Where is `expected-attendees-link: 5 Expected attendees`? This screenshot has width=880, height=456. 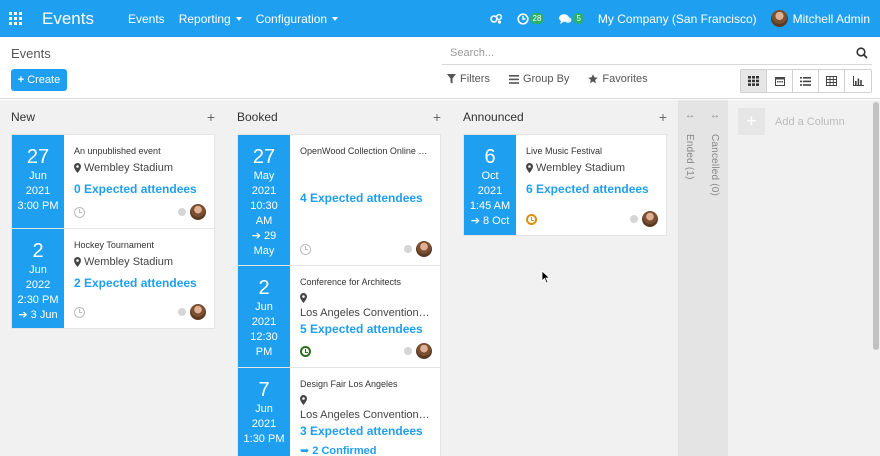 expected-attendees-link: 5 Expected attendees is located at coordinates (367, 329).